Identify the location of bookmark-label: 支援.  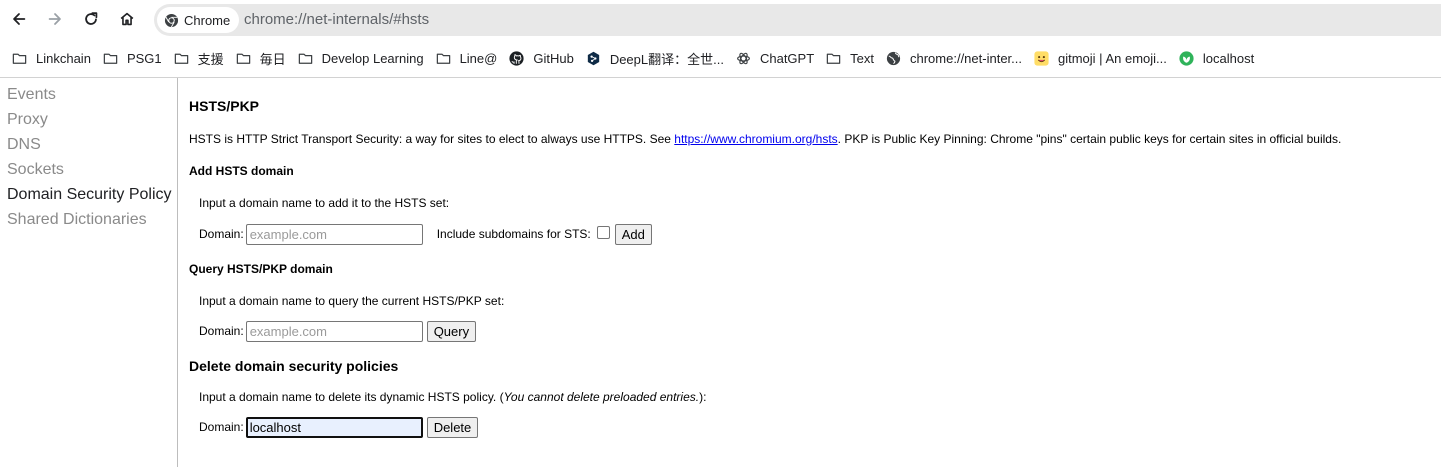
(210, 59).